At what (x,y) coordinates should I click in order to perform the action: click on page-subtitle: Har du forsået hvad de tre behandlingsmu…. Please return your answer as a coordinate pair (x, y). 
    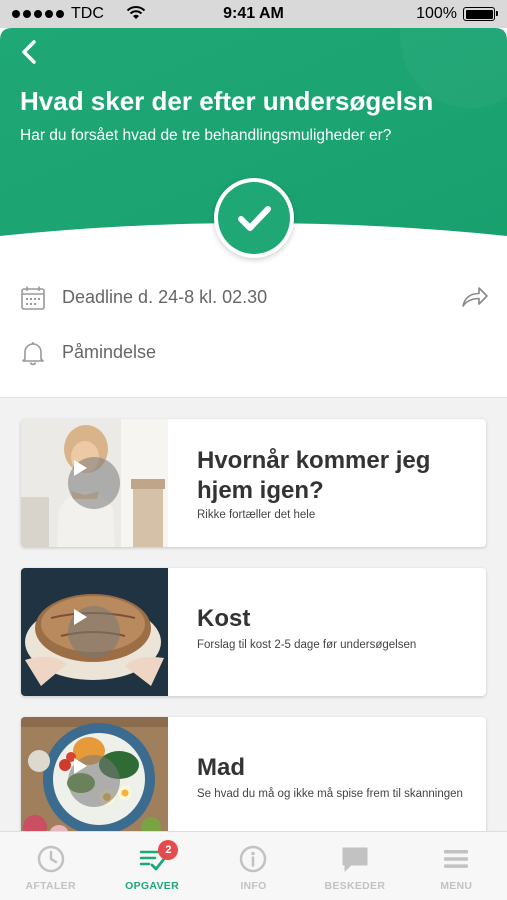
    Looking at the image, I should click on (206, 135).